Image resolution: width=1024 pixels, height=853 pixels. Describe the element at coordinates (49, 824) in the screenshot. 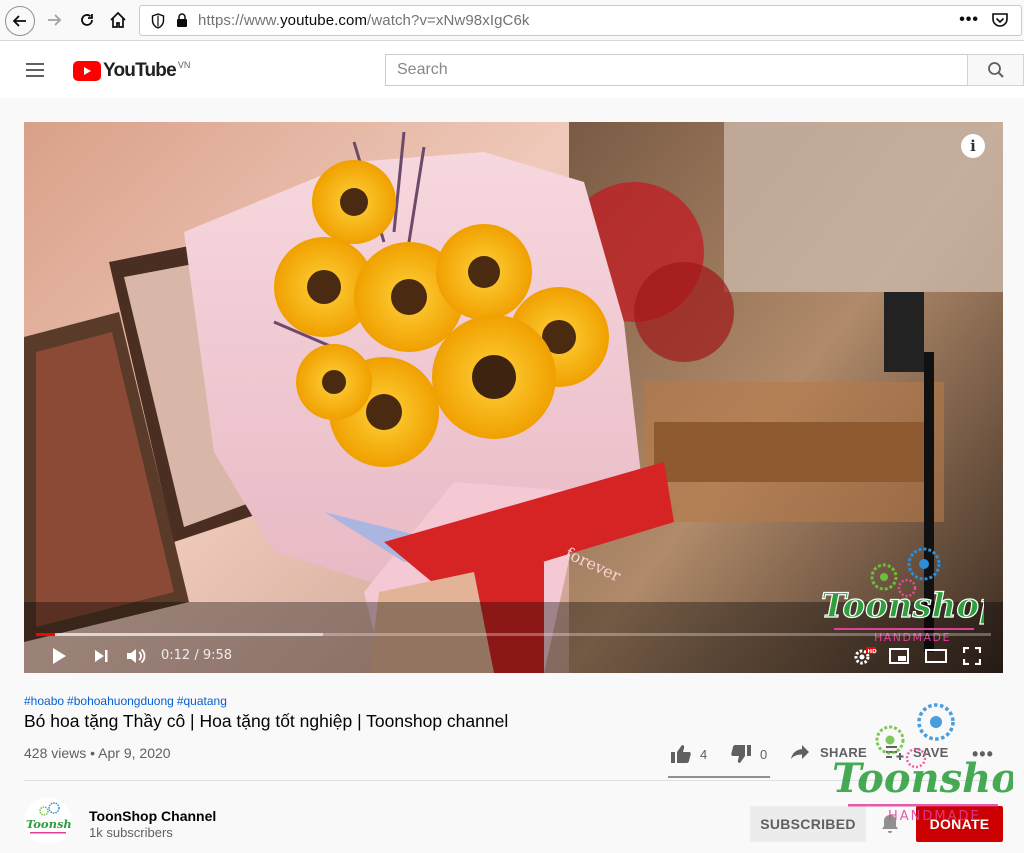

I see `avatar-text: Toonshop` at that location.